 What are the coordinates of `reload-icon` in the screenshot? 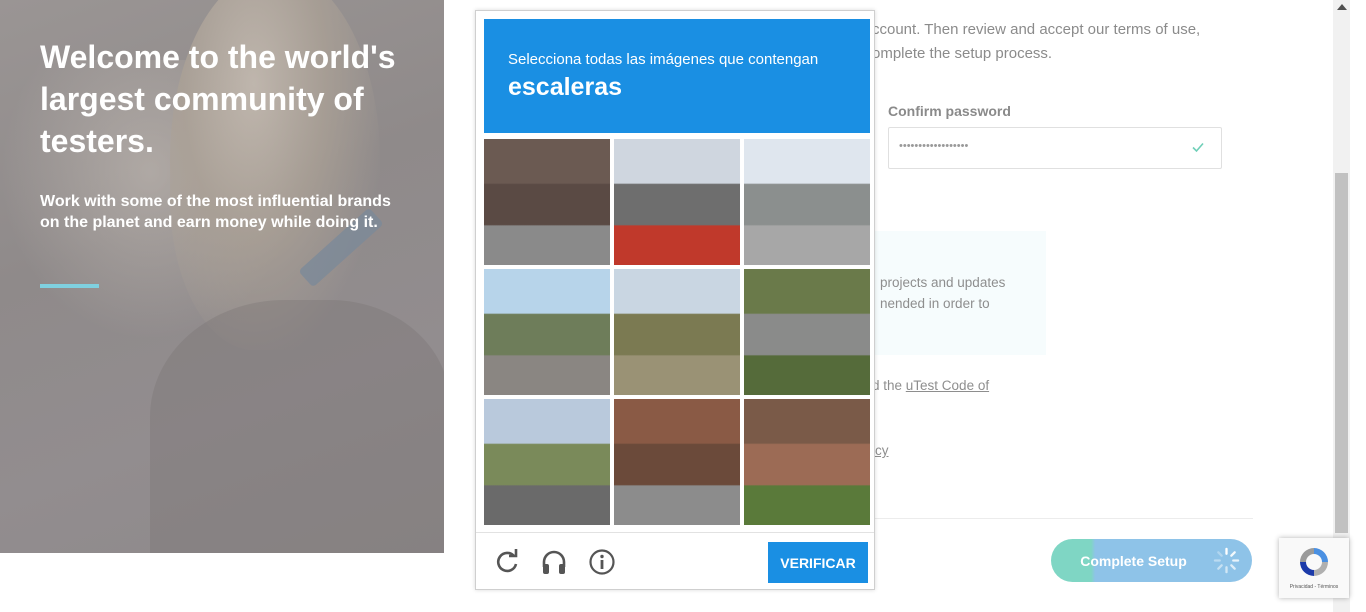 It's located at (507, 562).